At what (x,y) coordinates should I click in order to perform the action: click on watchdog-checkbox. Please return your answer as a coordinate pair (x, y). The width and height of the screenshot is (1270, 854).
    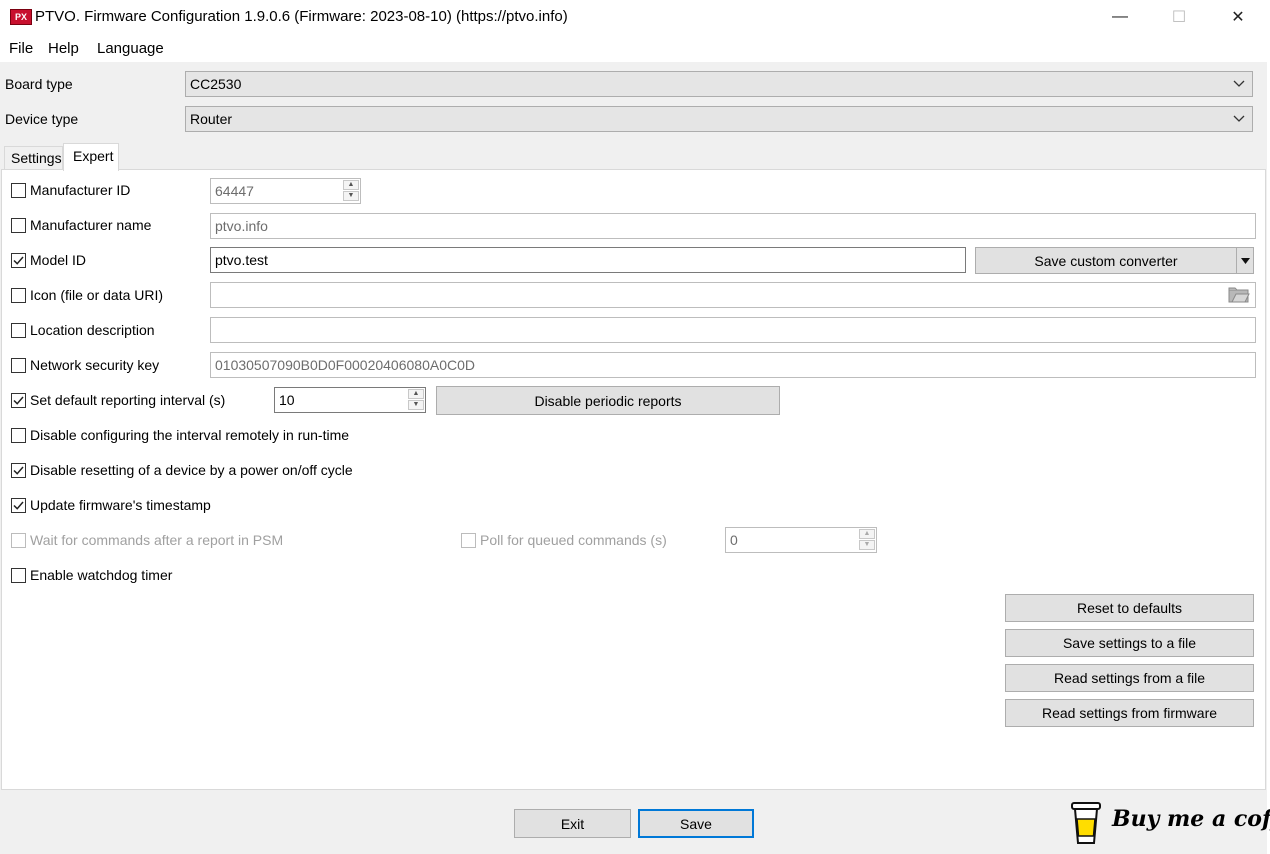
    Looking at the image, I should click on (18, 575).